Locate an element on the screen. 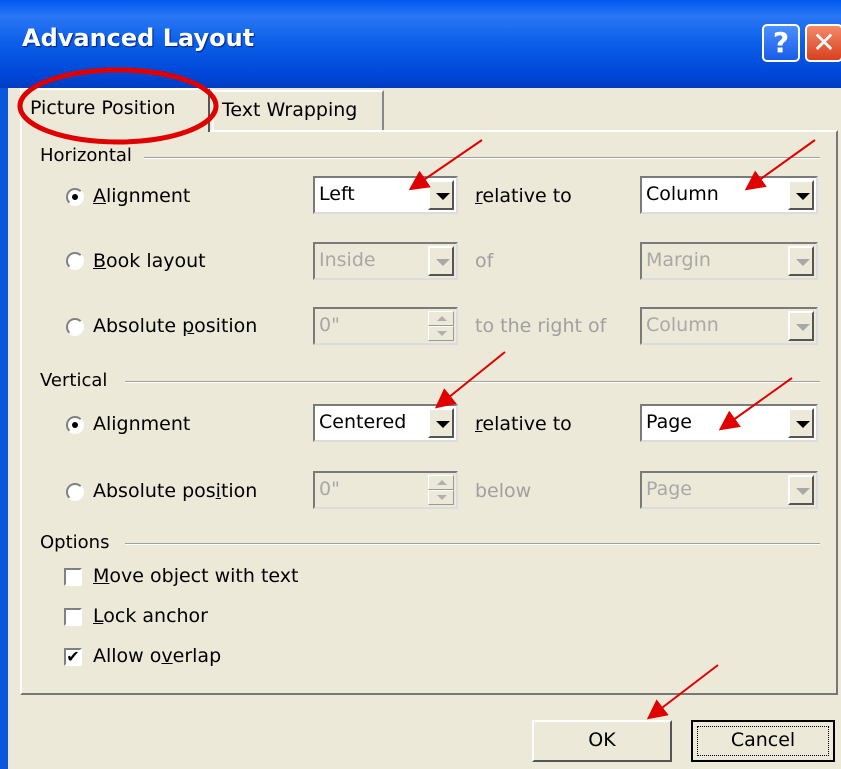  horizontal-absolute-relative-select: Column is located at coordinates (729, 326).